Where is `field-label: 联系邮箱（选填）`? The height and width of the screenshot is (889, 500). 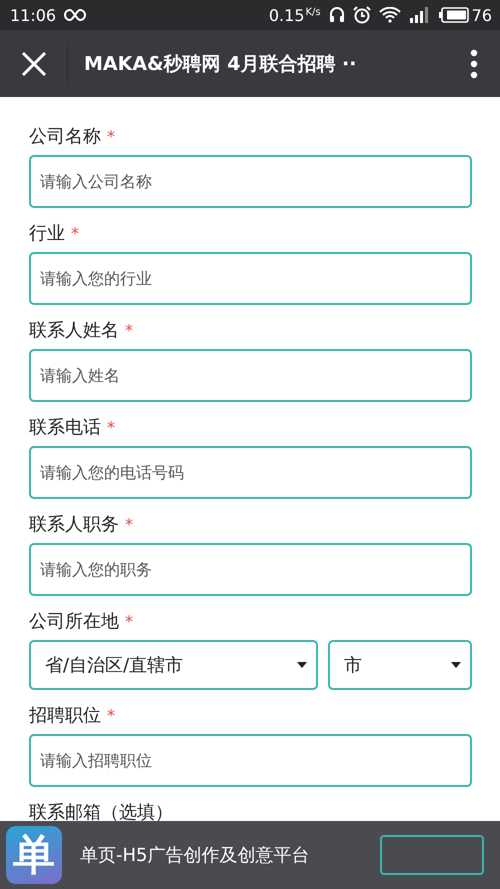 field-label: 联系邮箱（选填） is located at coordinates (101, 811).